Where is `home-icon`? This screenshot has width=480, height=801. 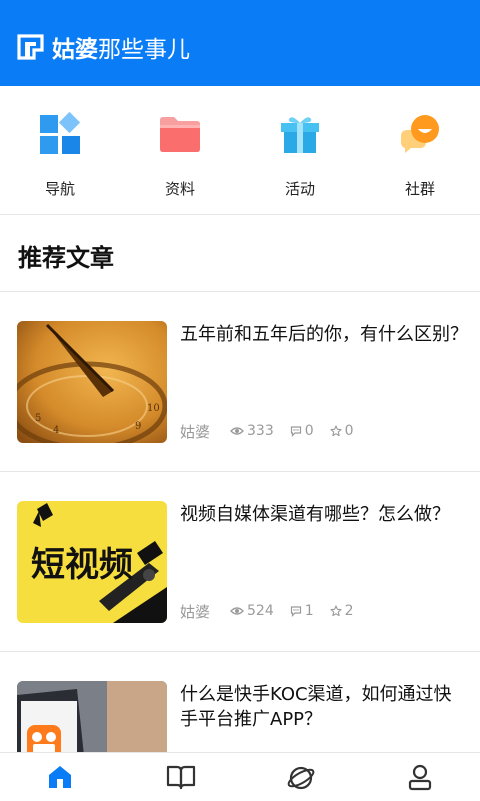 home-icon is located at coordinates (60, 777).